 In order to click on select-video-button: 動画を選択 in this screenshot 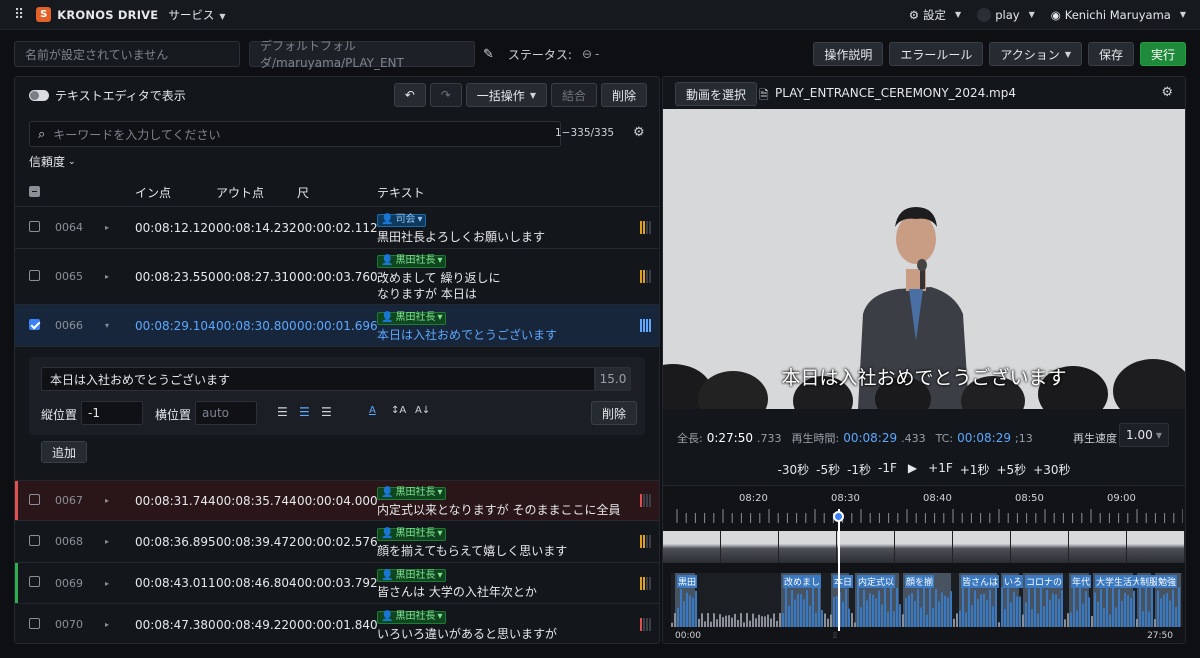, I will do `click(716, 94)`.